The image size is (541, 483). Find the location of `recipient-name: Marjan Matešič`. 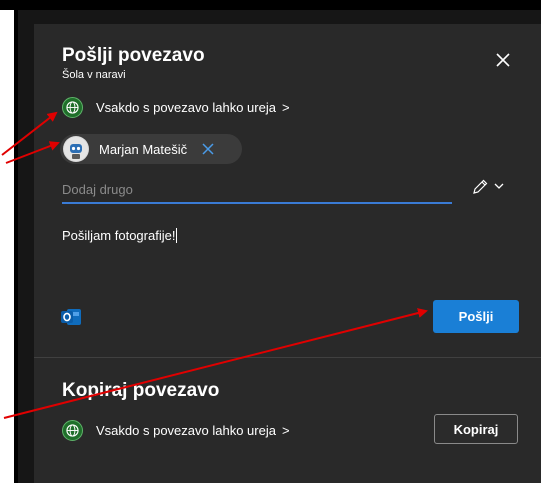

recipient-name: Marjan Matešič is located at coordinates (143, 149).